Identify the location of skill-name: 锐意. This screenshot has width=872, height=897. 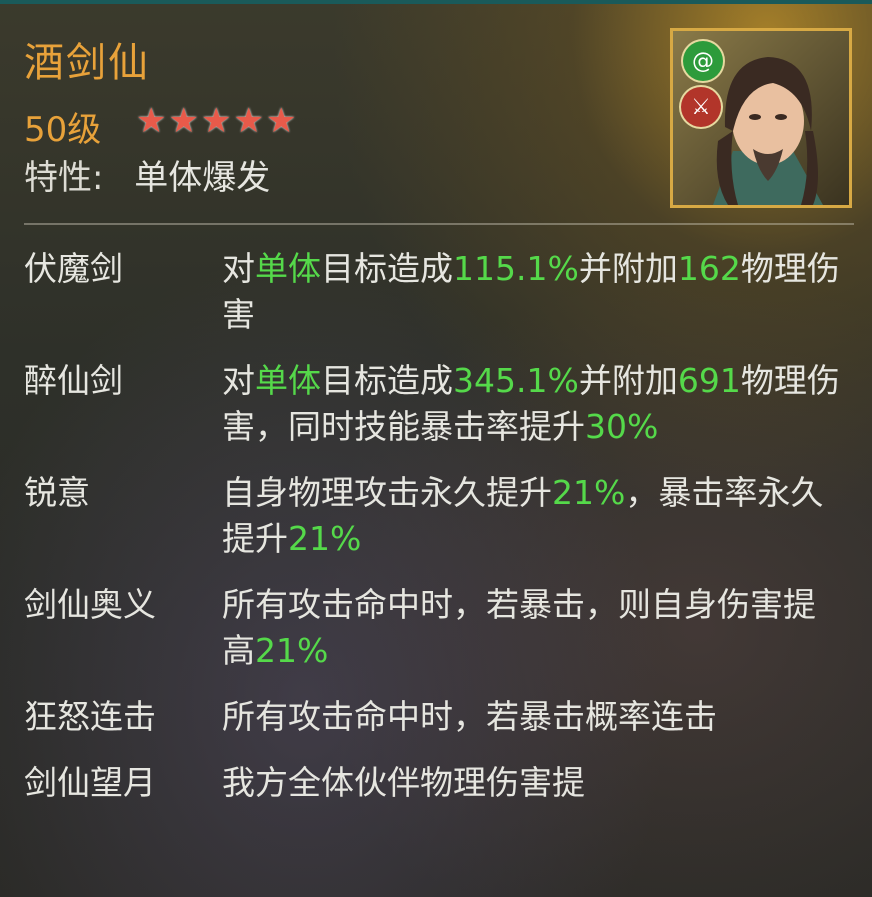
(57, 492).